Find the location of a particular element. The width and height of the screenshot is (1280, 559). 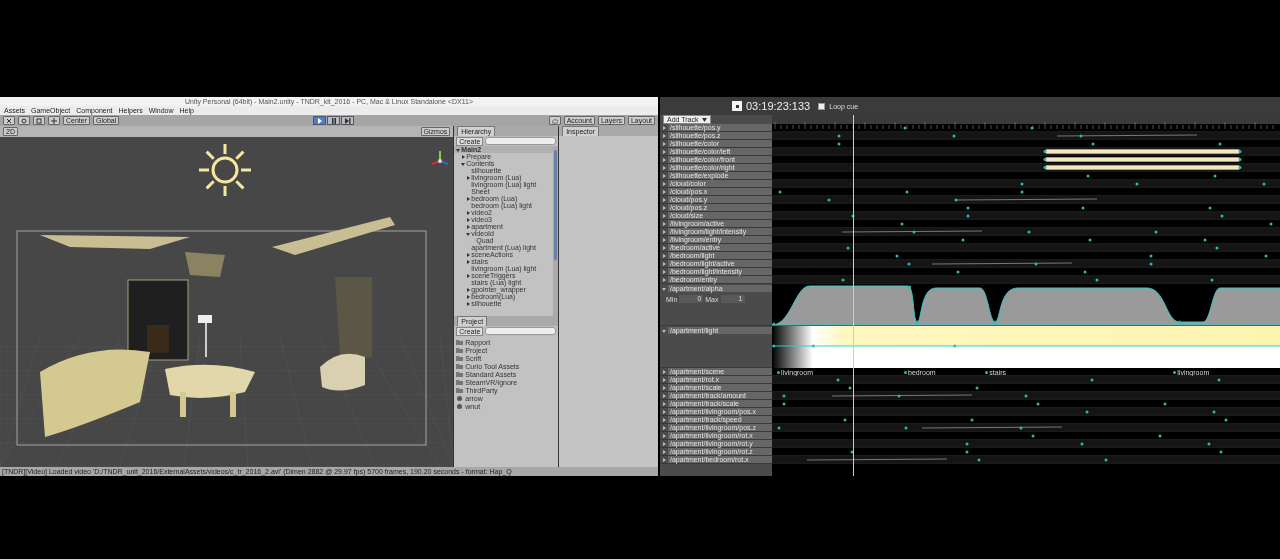

pause-icon is located at coordinates (333, 120).